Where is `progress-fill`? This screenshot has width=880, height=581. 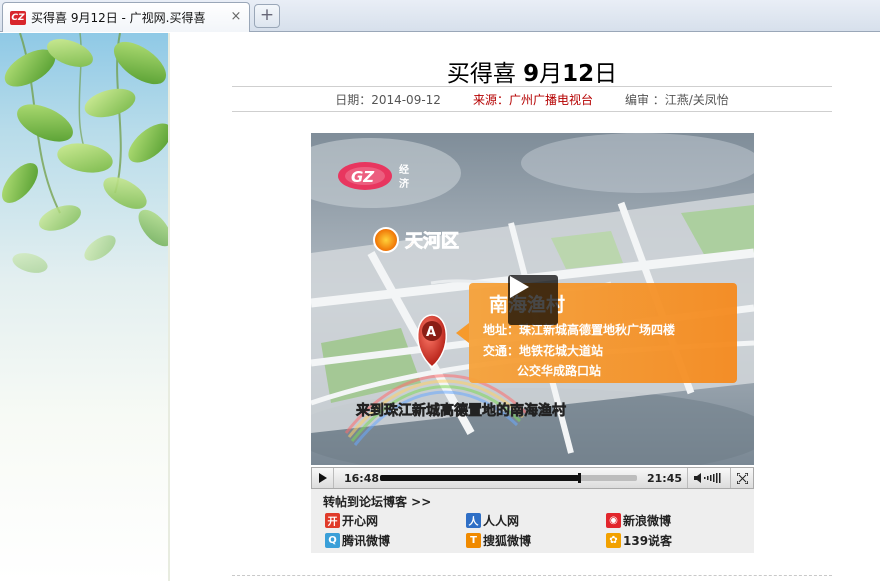 progress-fill is located at coordinates (479, 478).